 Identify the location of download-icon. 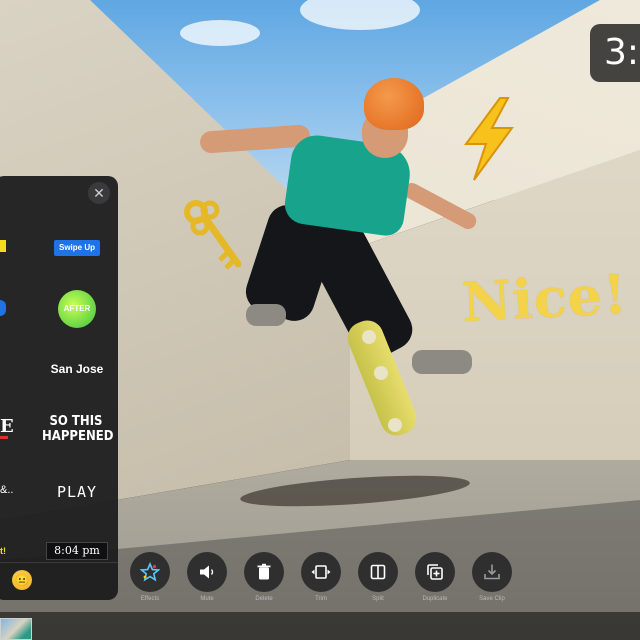
(492, 572).